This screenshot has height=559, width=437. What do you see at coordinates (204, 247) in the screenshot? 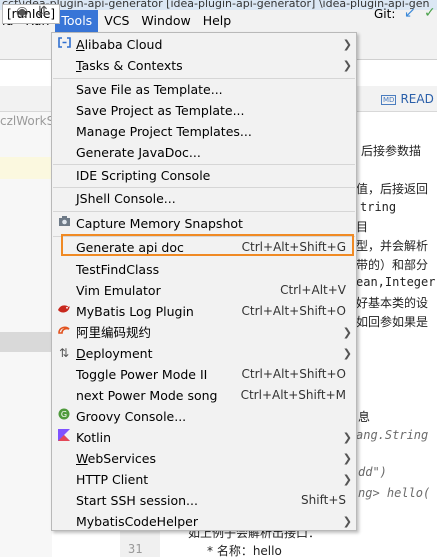
I see `menu-item-generate-api-doc: Generate api doc Ctrl+Alt+Shift+G` at bounding box center [204, 247].